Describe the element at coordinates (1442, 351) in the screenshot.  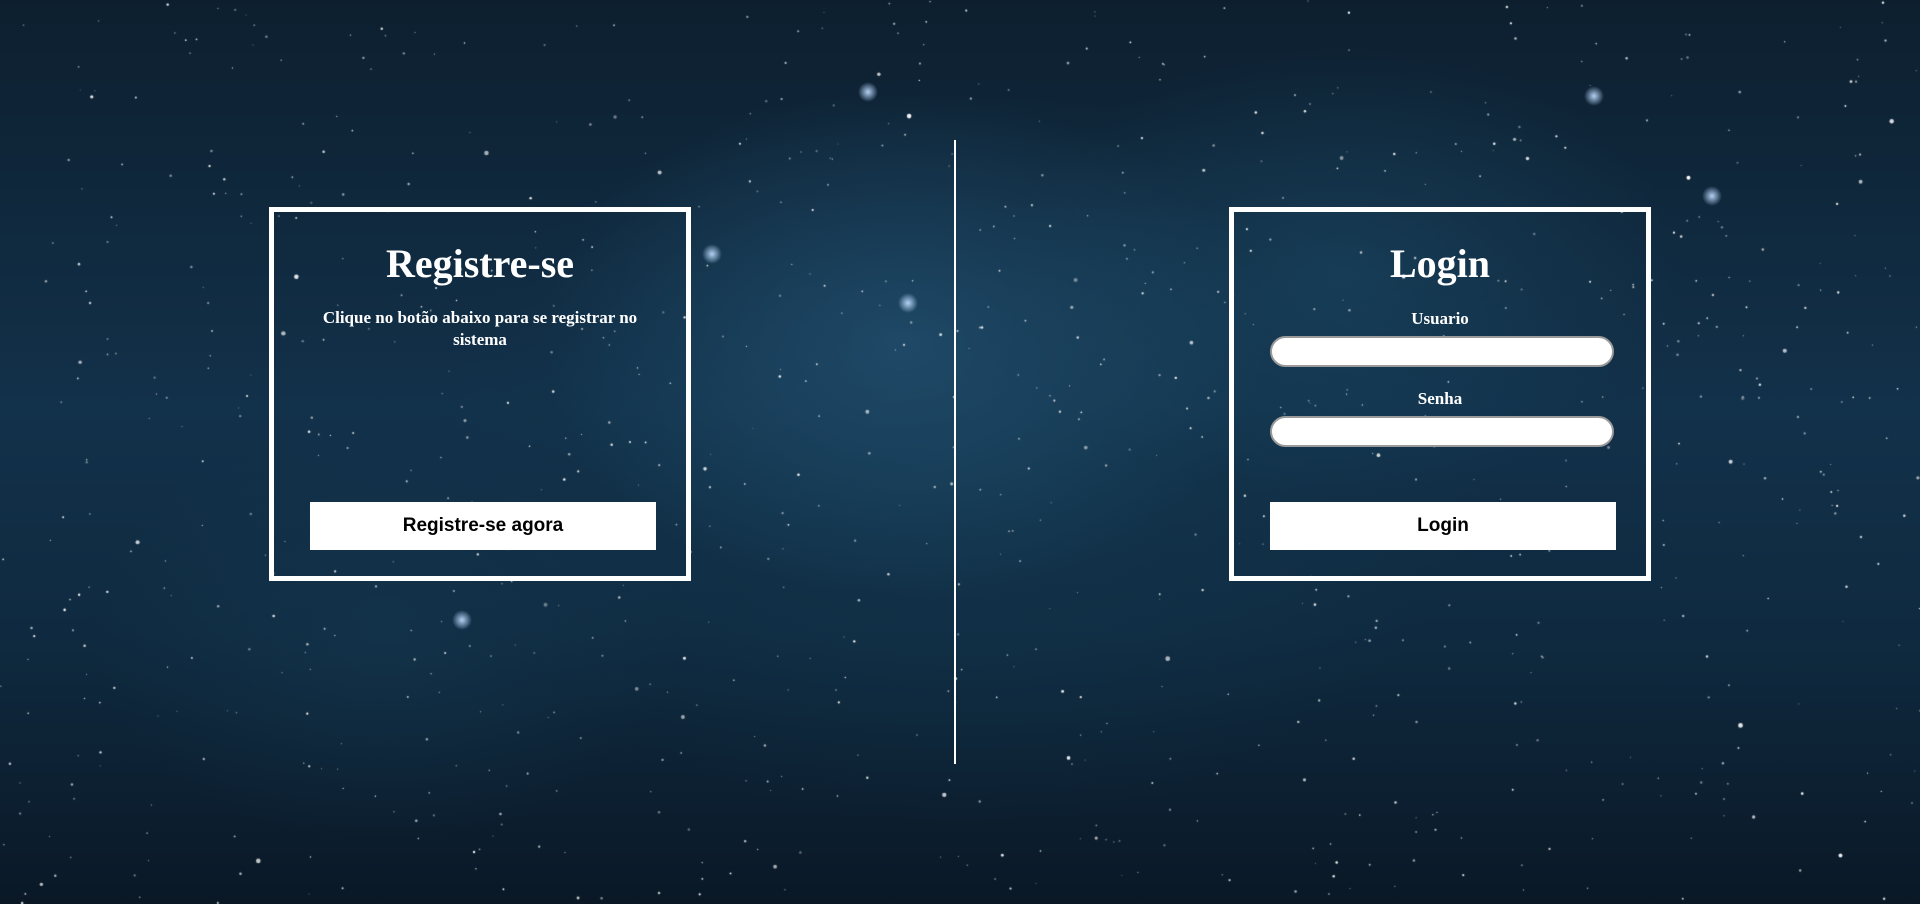
I see `username-input` at that location.